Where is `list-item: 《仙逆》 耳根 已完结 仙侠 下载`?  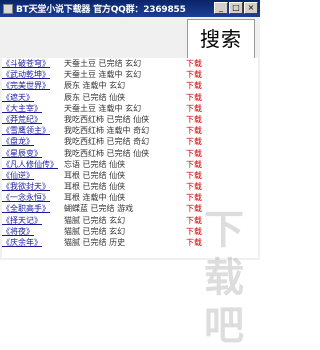 list-item: 《仙逆》 耳根 已完结 仙侠 下载 is located at coordinates (130, 175).